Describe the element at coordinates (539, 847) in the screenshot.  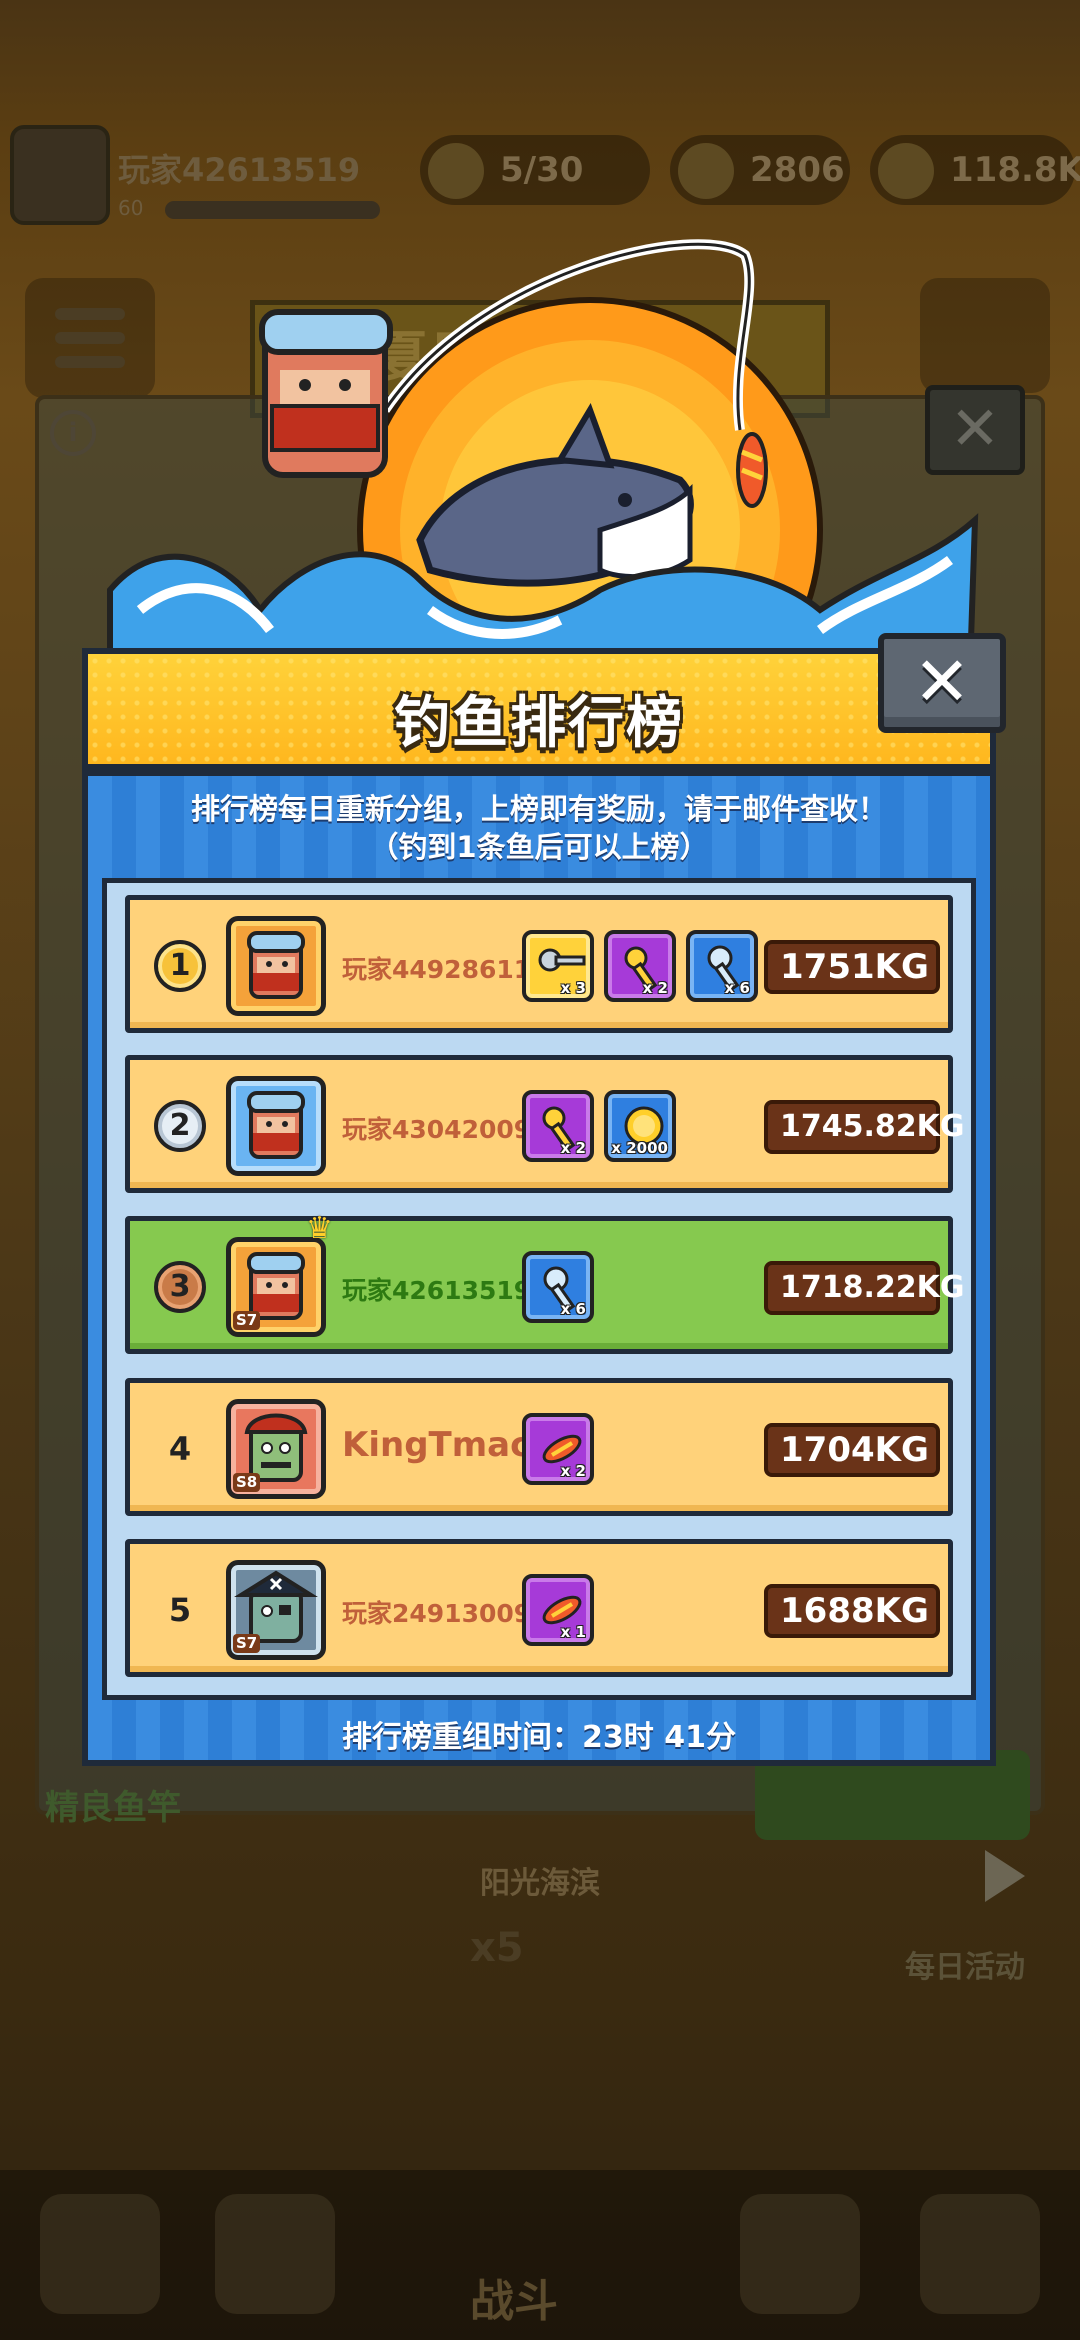
I see `description-line-2: （钓到1条鱼后可以上榜）` at that location.